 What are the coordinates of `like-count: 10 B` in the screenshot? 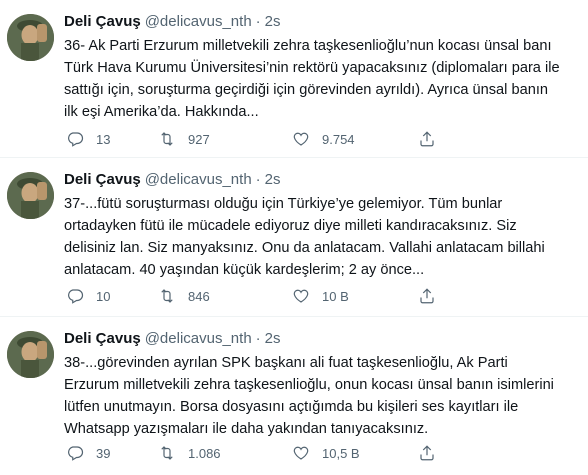 It's located at (335, 296).